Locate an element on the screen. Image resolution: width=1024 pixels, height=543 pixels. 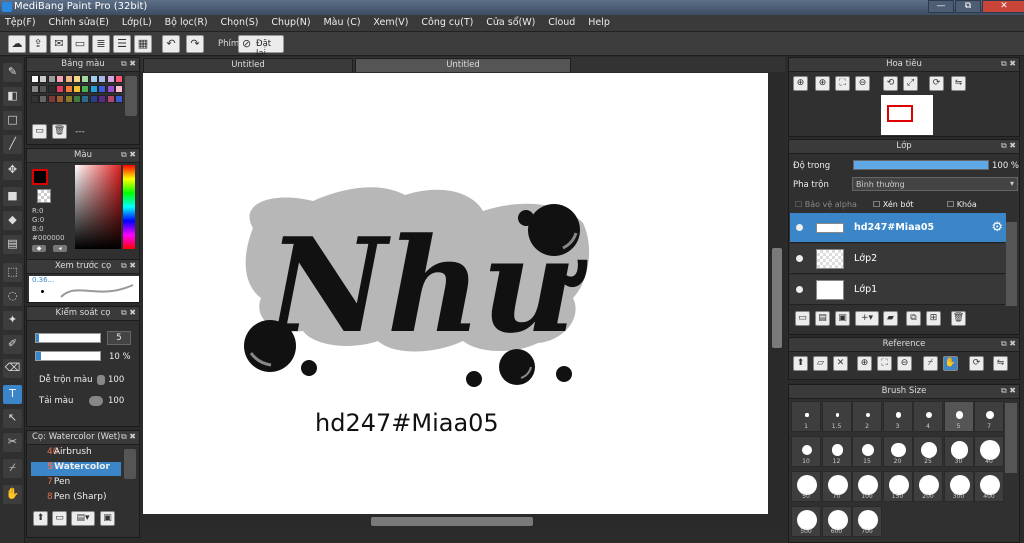
tab-untitled-2: Untitled is located at coordinates (463, 65).